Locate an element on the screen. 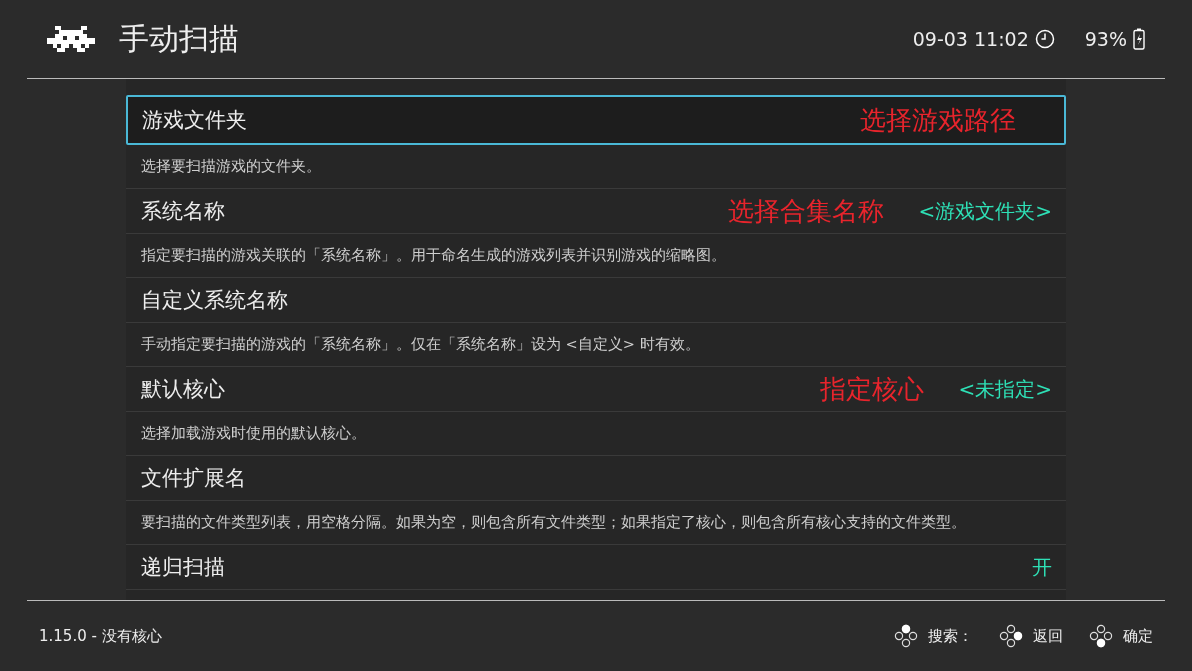 Image resolution: width=1192 pixels, height=671 pixels. battery-charging-icon is located at coordinates (1139, 39).